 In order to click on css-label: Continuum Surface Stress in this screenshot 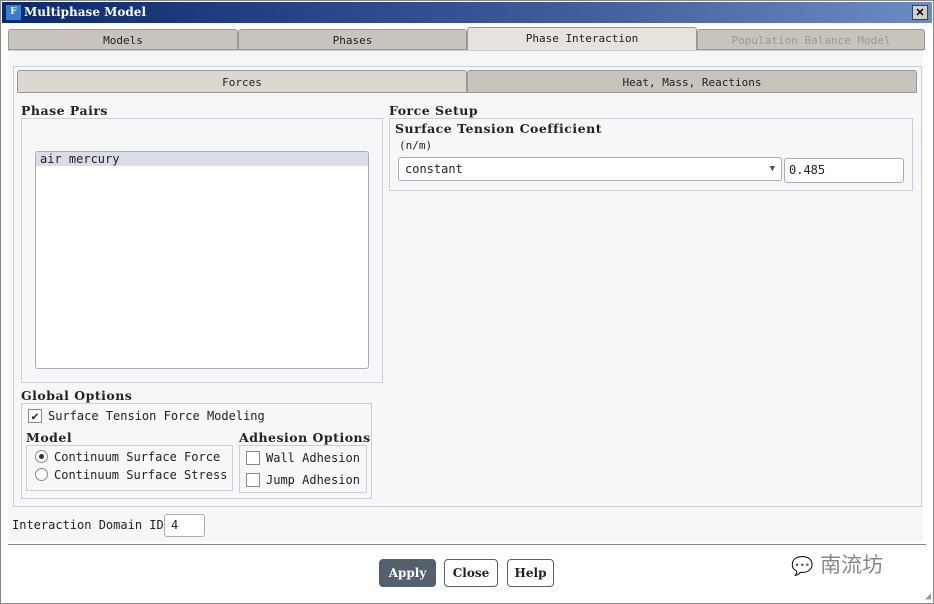, I will do `click(141, 475)`.